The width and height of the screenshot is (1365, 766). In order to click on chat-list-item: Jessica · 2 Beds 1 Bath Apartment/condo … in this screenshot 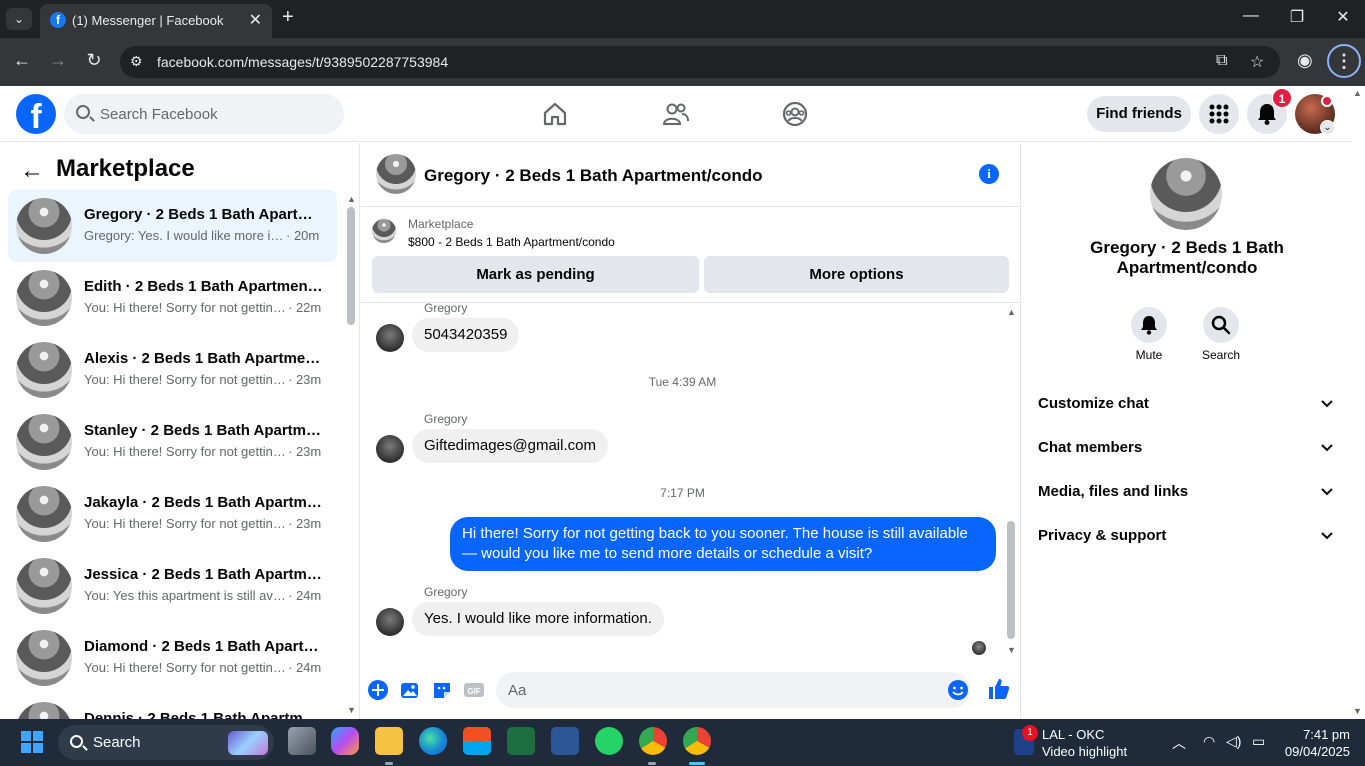, I will do `click(172, 586)`.